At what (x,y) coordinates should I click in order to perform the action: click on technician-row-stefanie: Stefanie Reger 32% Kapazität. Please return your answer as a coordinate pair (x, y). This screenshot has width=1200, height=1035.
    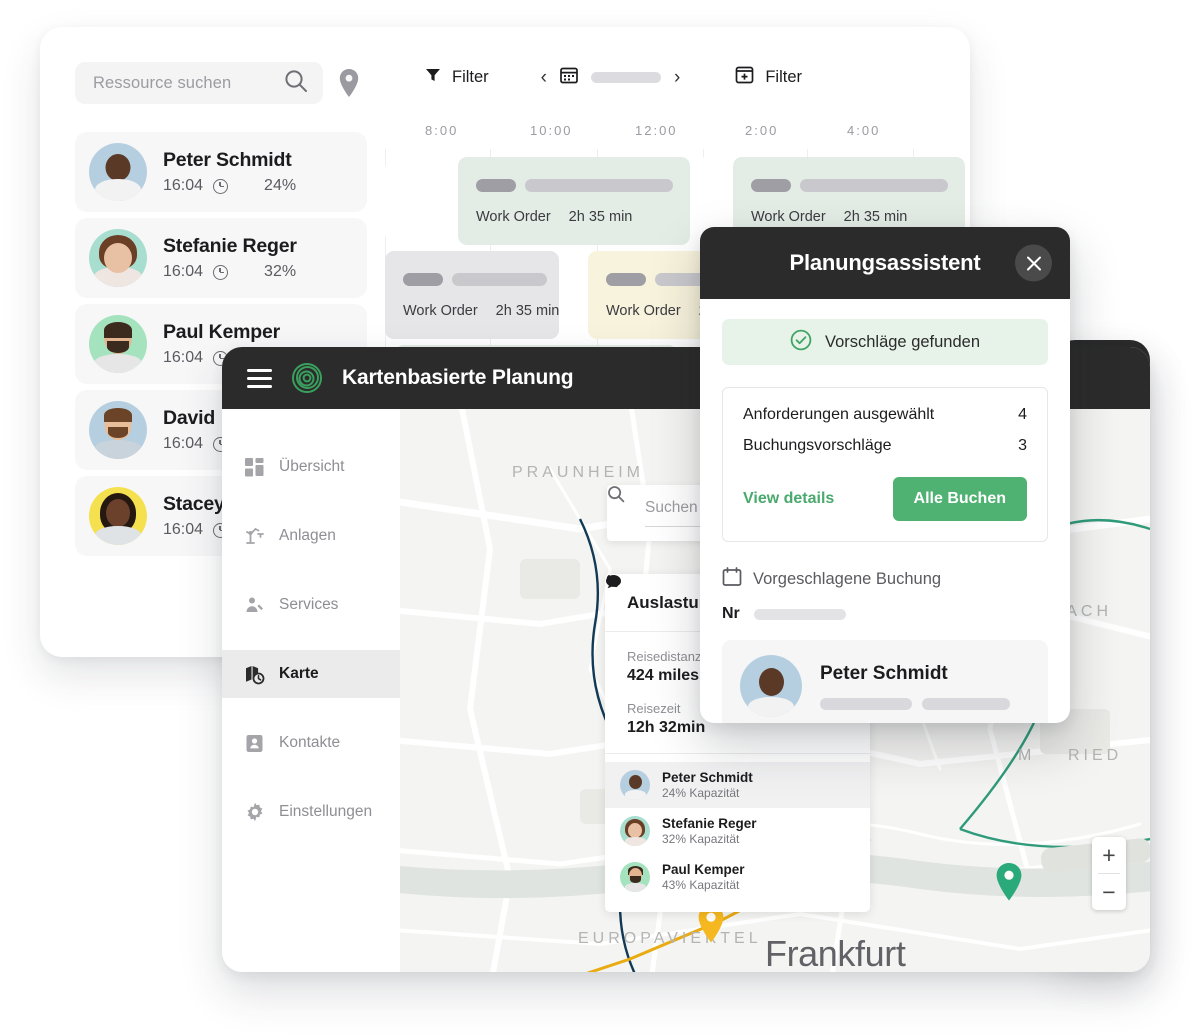
    Looking at the image, I should click on (737, 831).